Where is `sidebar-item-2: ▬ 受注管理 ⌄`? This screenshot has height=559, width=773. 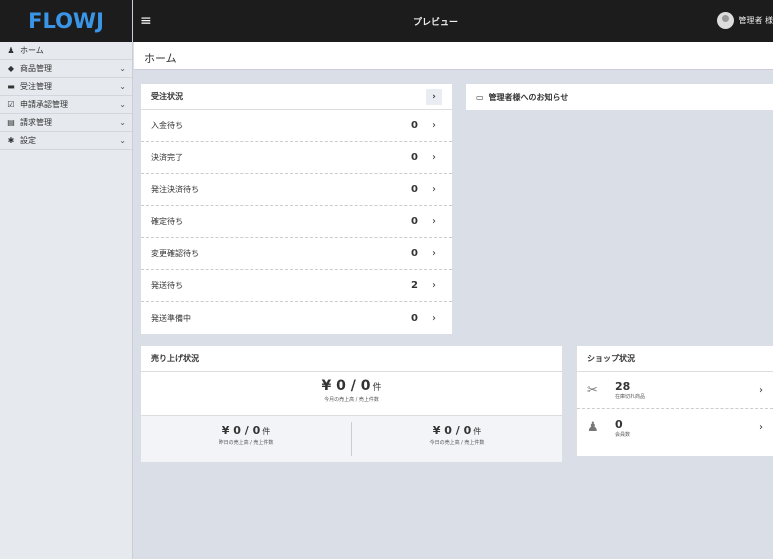
sidebar-item-2: ▬ 受注管理 ⌄ is located at coordinates (66, 87).